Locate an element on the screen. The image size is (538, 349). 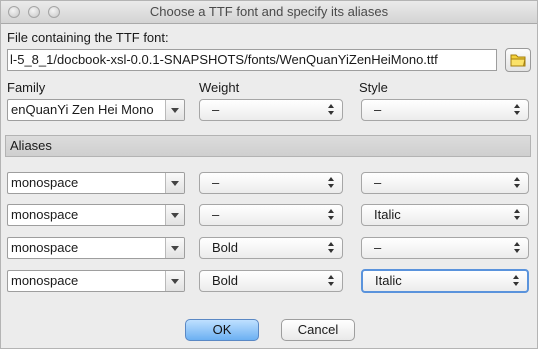
cancel-button: Cancel is located at coordinates (318, 330).